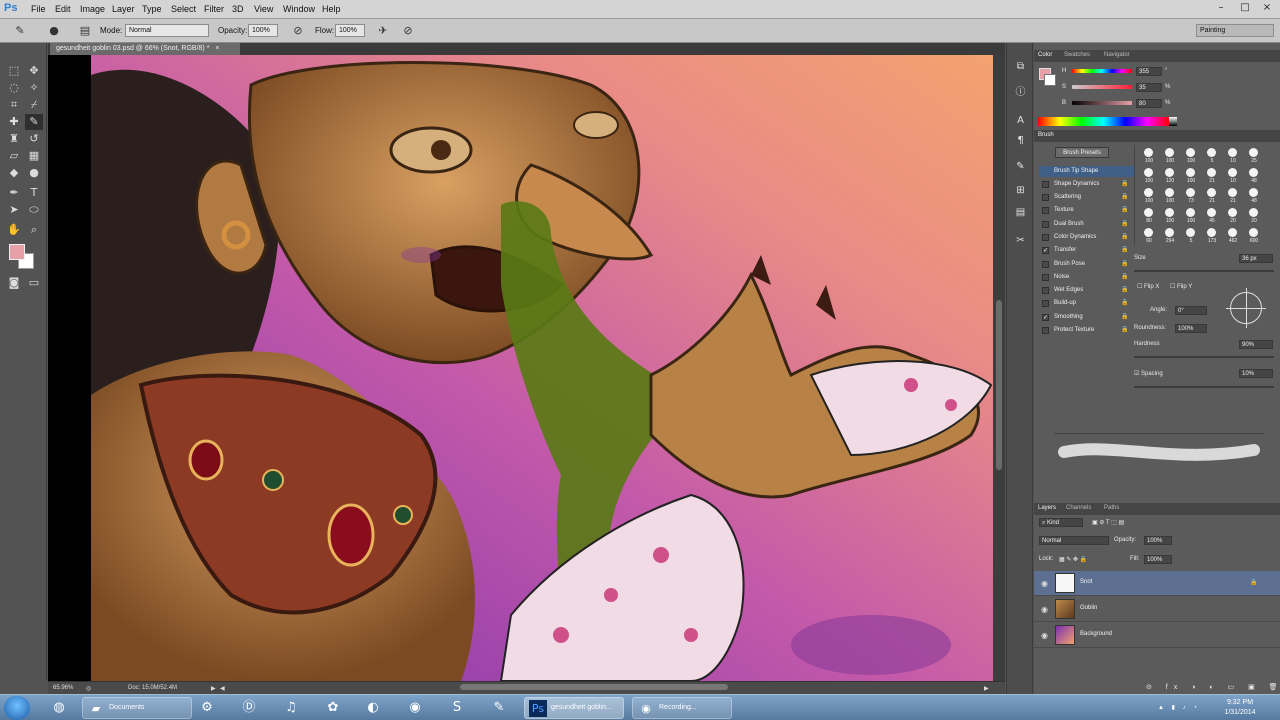  I want to click on flow-input: 100%, so click(350, 30).